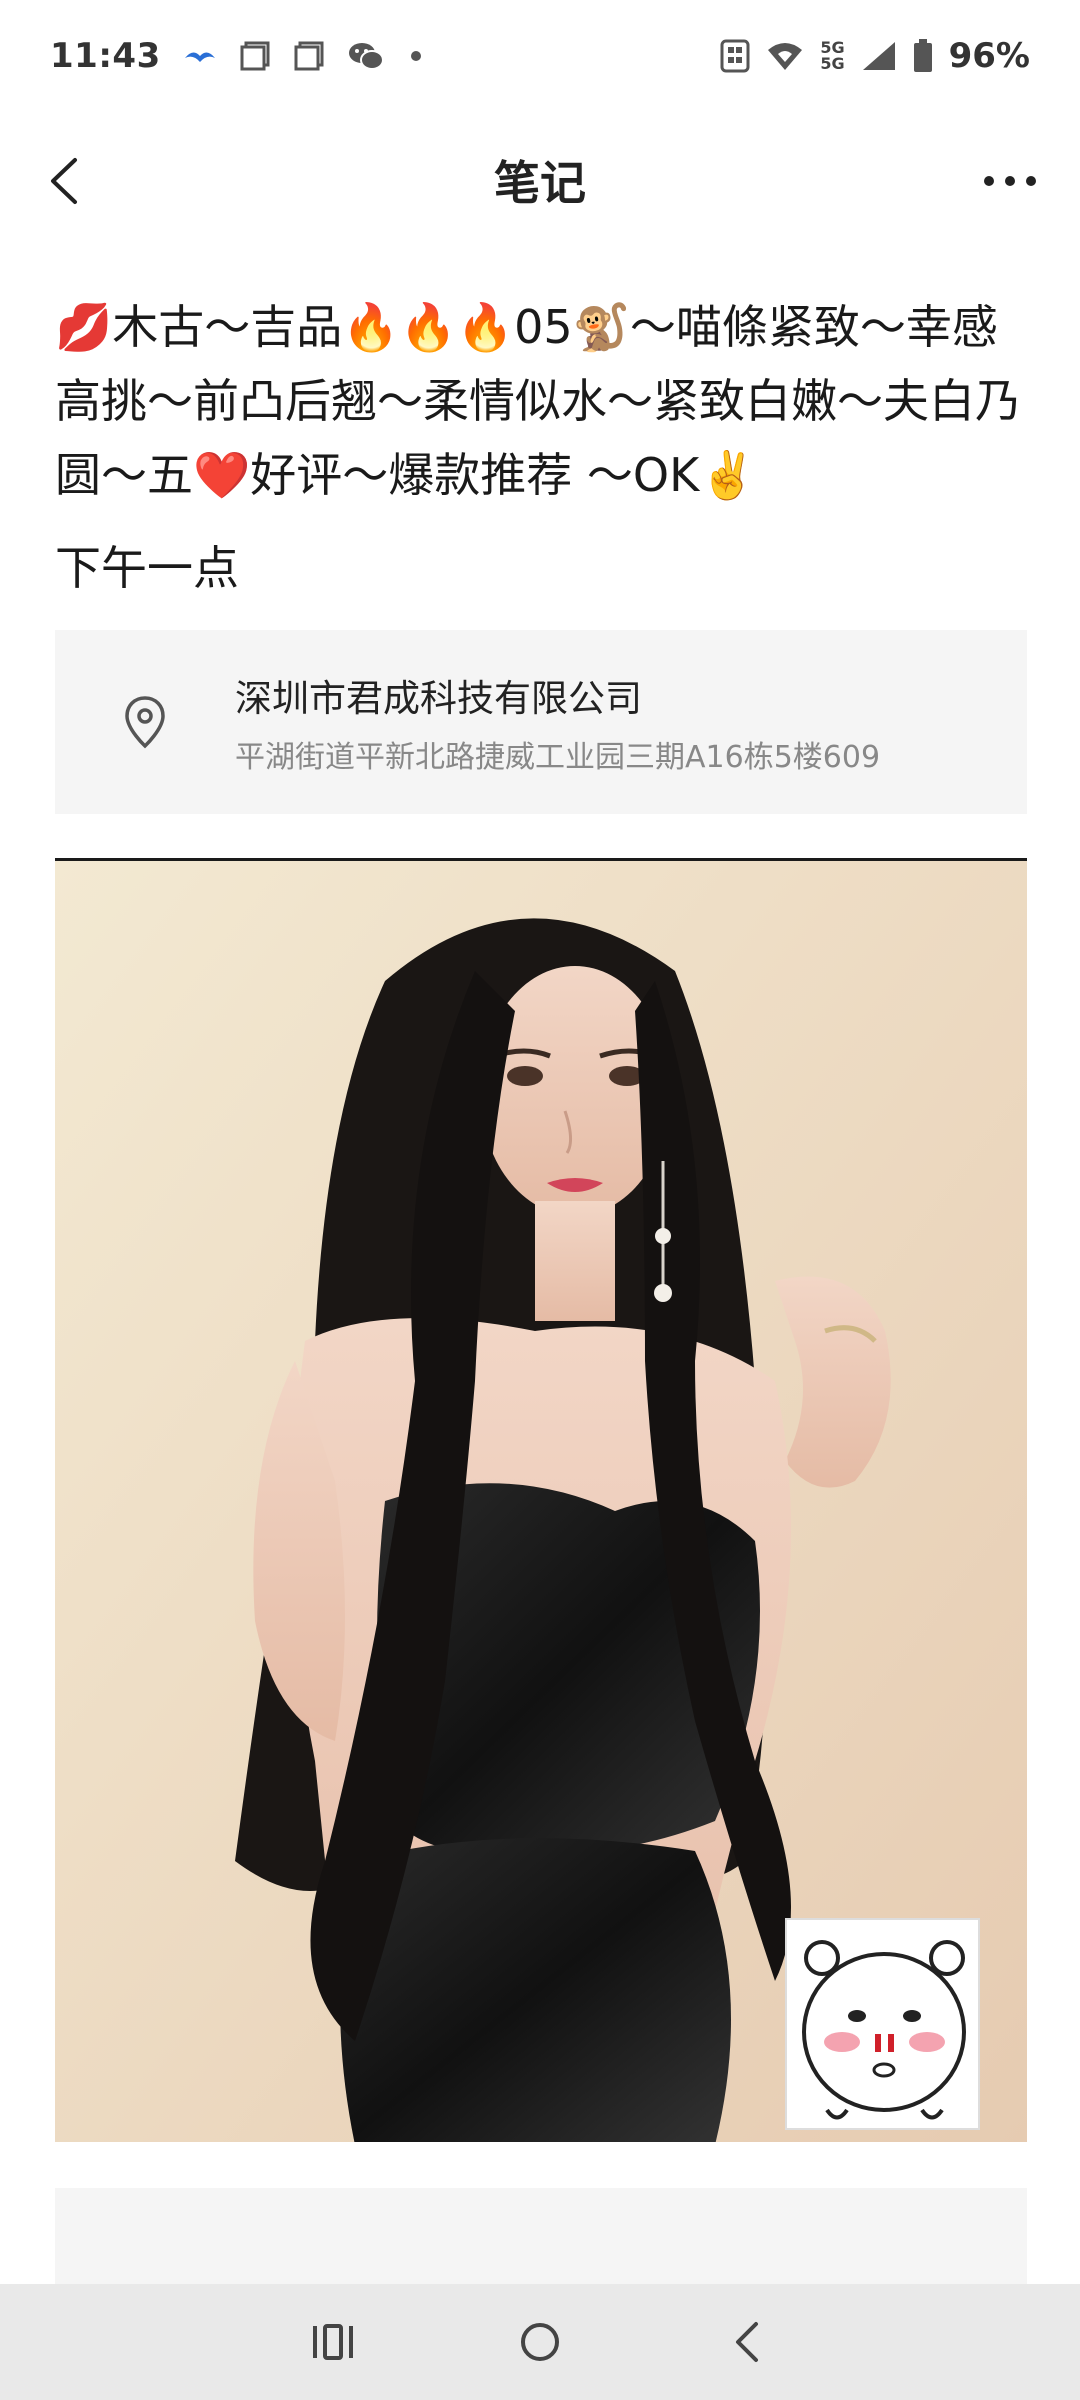  I want to click on wifi-icon, so click(785, 56).